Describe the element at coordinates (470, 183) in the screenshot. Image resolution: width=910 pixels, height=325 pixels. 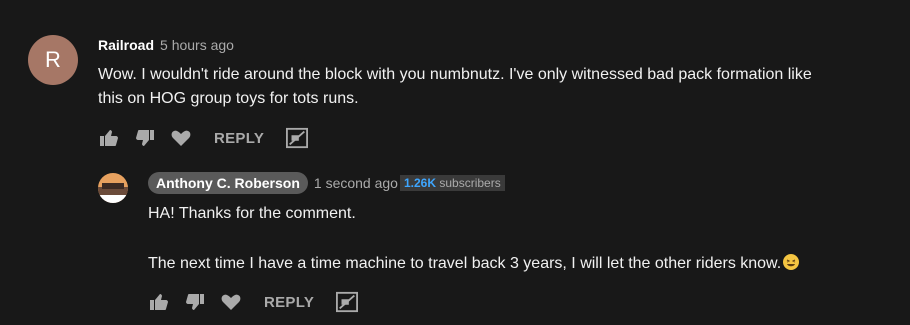
I see `subscriber-label: subscribers` at that location.